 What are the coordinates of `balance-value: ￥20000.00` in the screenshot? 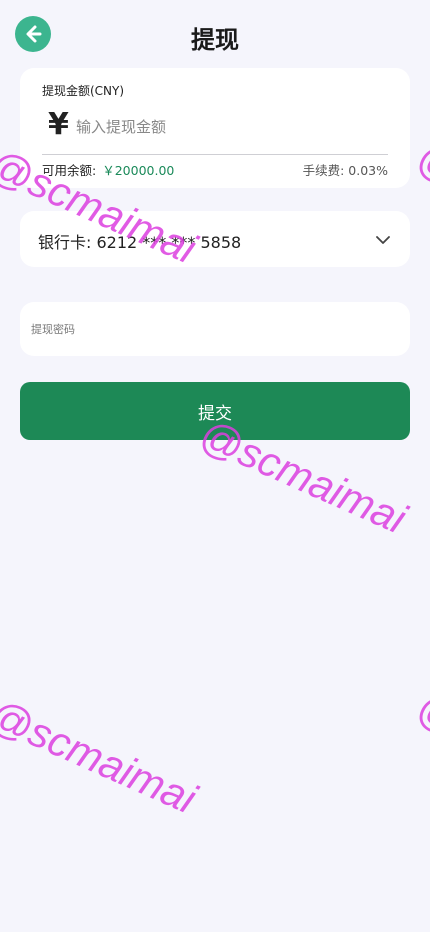 It's located at (138, 170).